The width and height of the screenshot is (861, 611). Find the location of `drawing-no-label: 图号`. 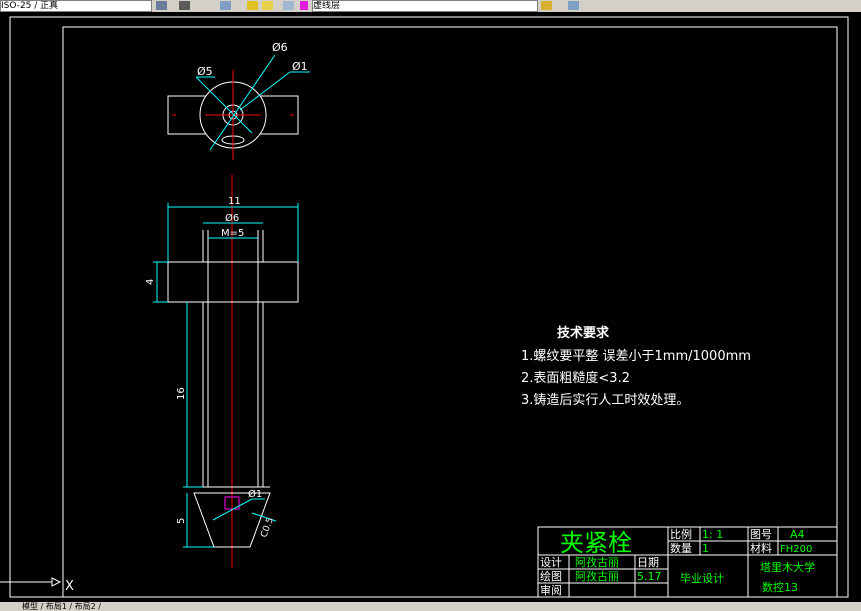

drawing-no-label: 图号 is located at coordinates (761, 534).